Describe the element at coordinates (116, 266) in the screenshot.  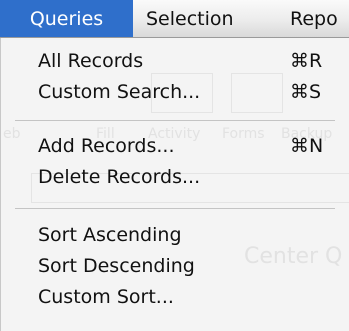
I see `menu-item-label: Sort Descending` at that location.